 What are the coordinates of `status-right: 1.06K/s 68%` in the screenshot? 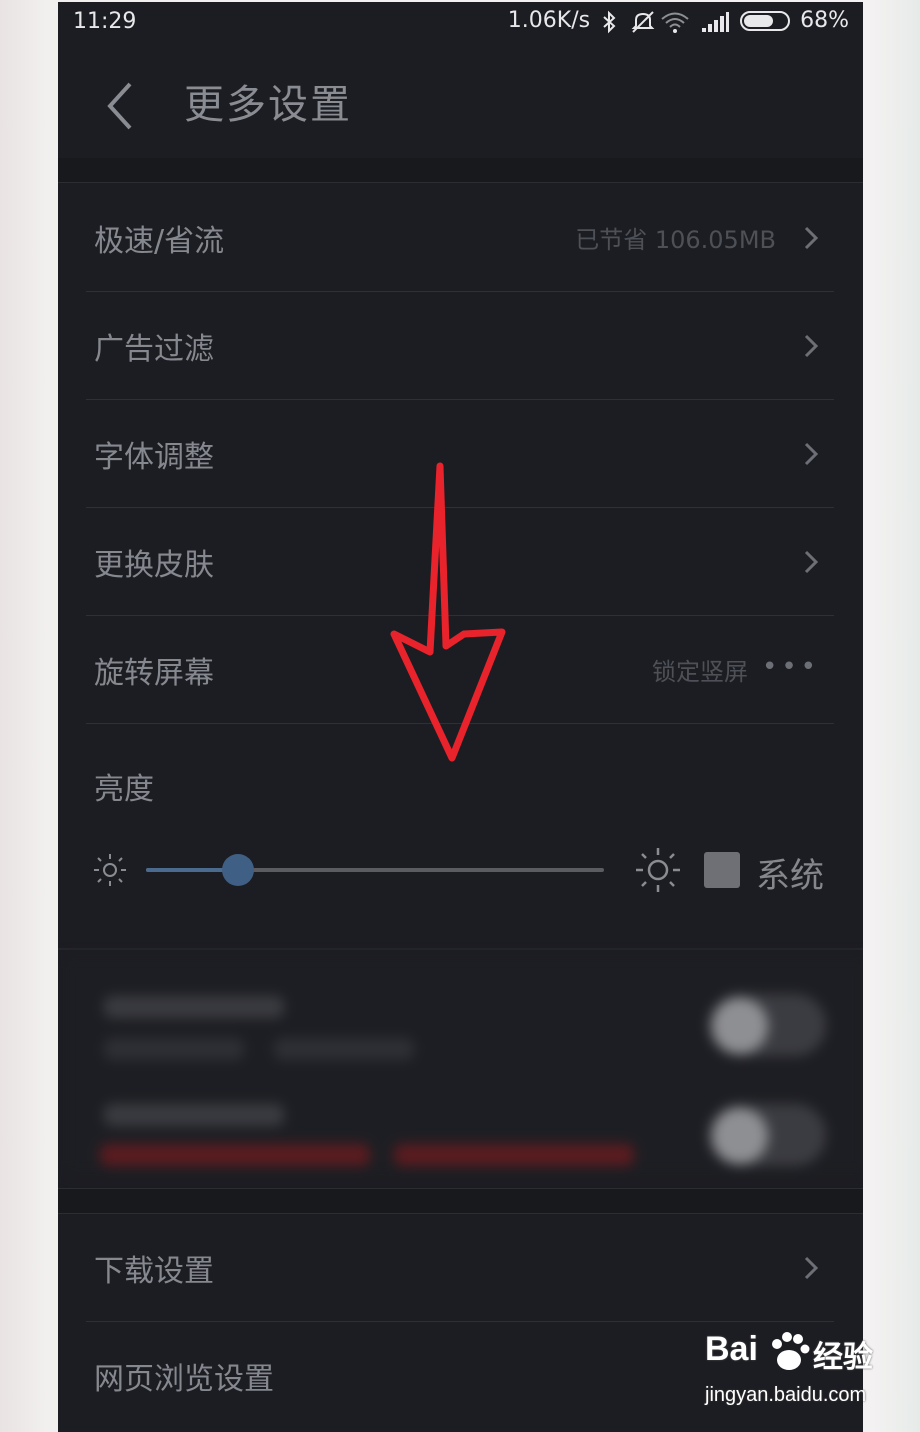 It's located at (678, 20).